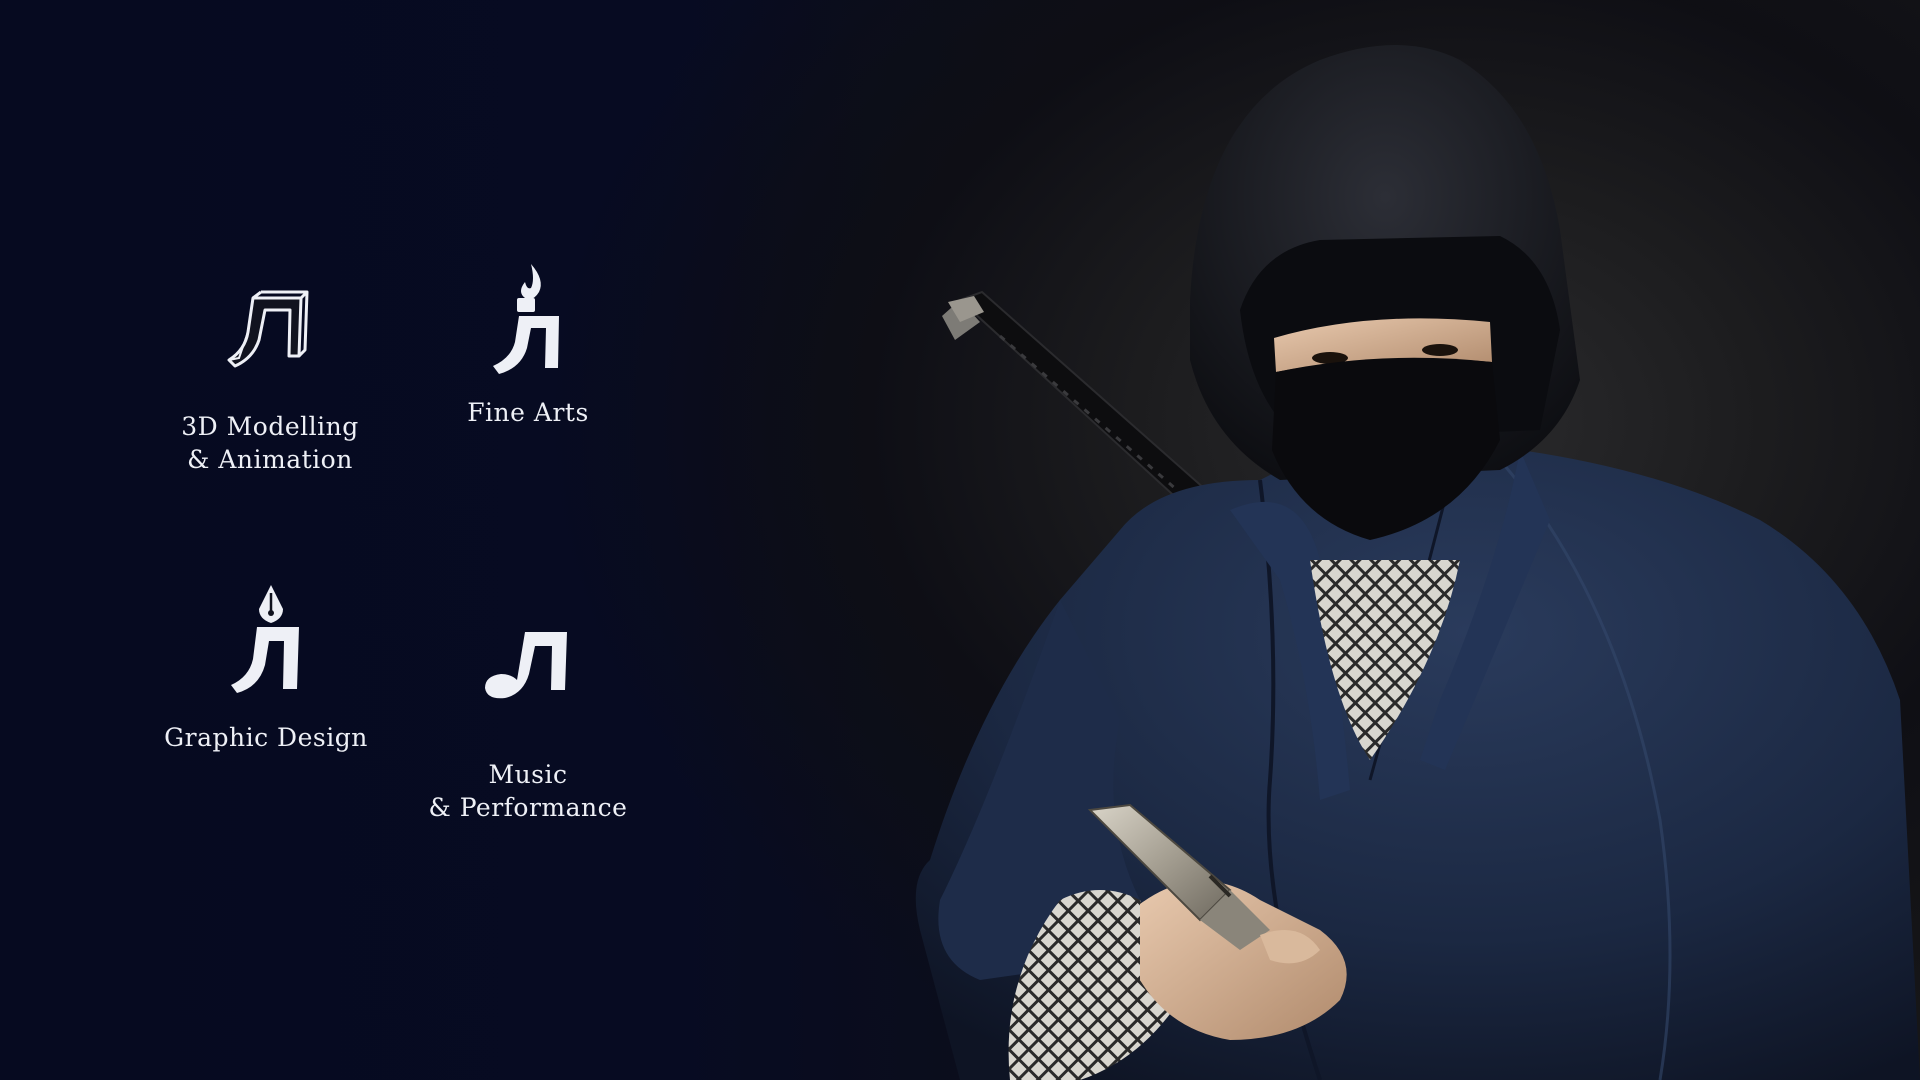  What do you see at coordinates (528, 412) in the screenshot?
I see `discipline-label: Fine Arts` at bounding box center [528, 412].